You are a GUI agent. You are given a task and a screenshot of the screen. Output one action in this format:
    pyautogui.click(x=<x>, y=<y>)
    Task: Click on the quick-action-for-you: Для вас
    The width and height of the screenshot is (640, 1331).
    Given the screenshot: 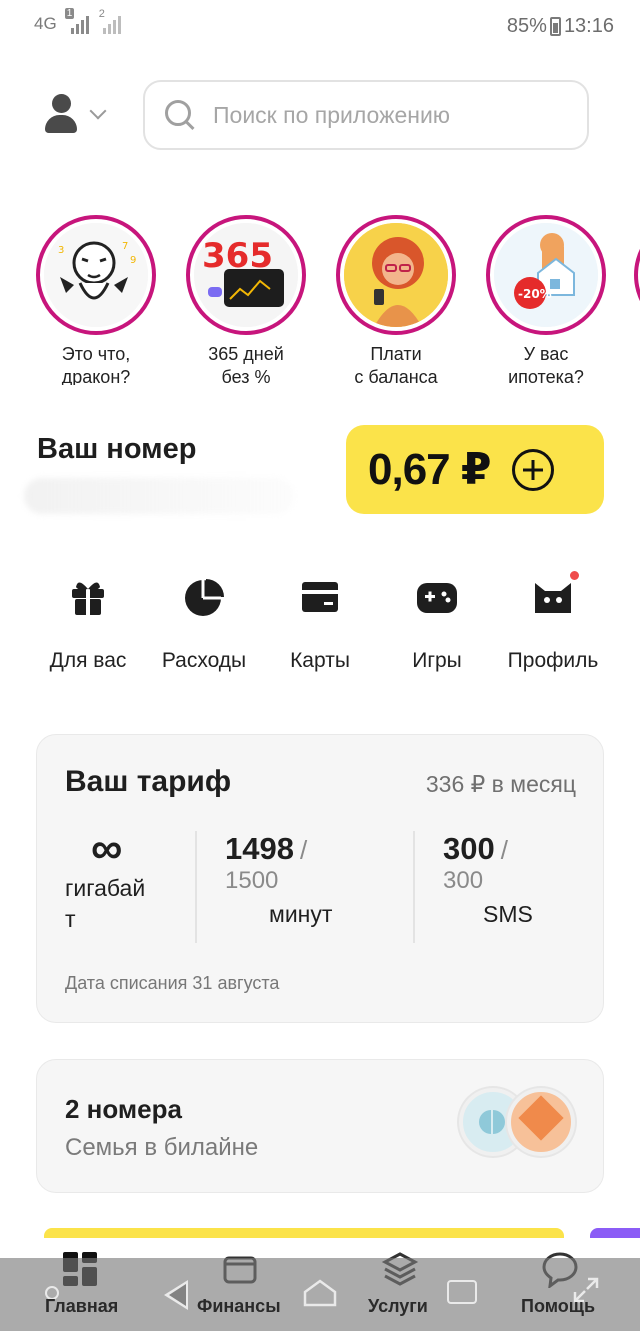 What is the action you would take?
    pyautogui.click(x=88, y=624)
    